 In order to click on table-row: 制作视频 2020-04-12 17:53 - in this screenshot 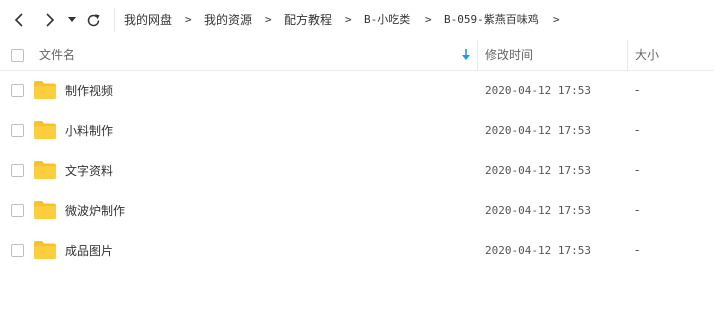, I will do `click(357, 91)`.